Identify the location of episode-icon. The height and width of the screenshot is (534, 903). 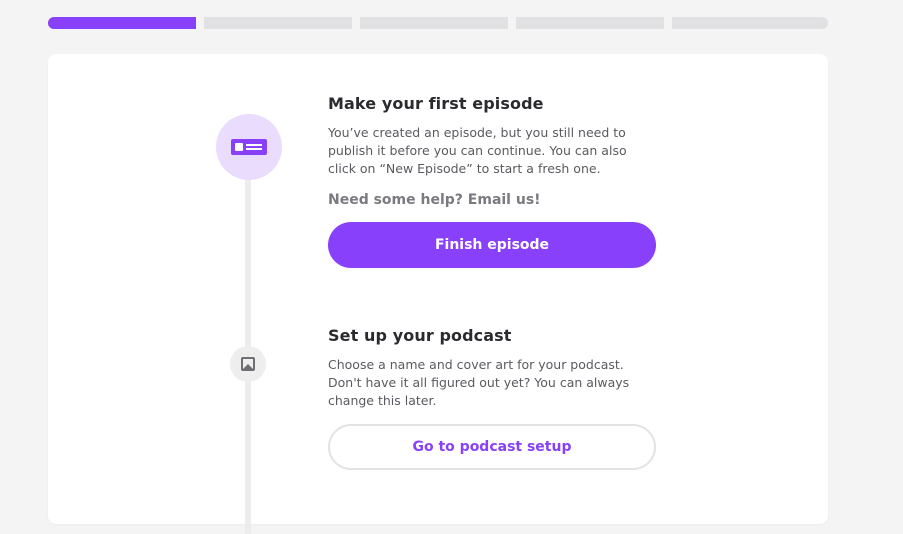
(249, 147).